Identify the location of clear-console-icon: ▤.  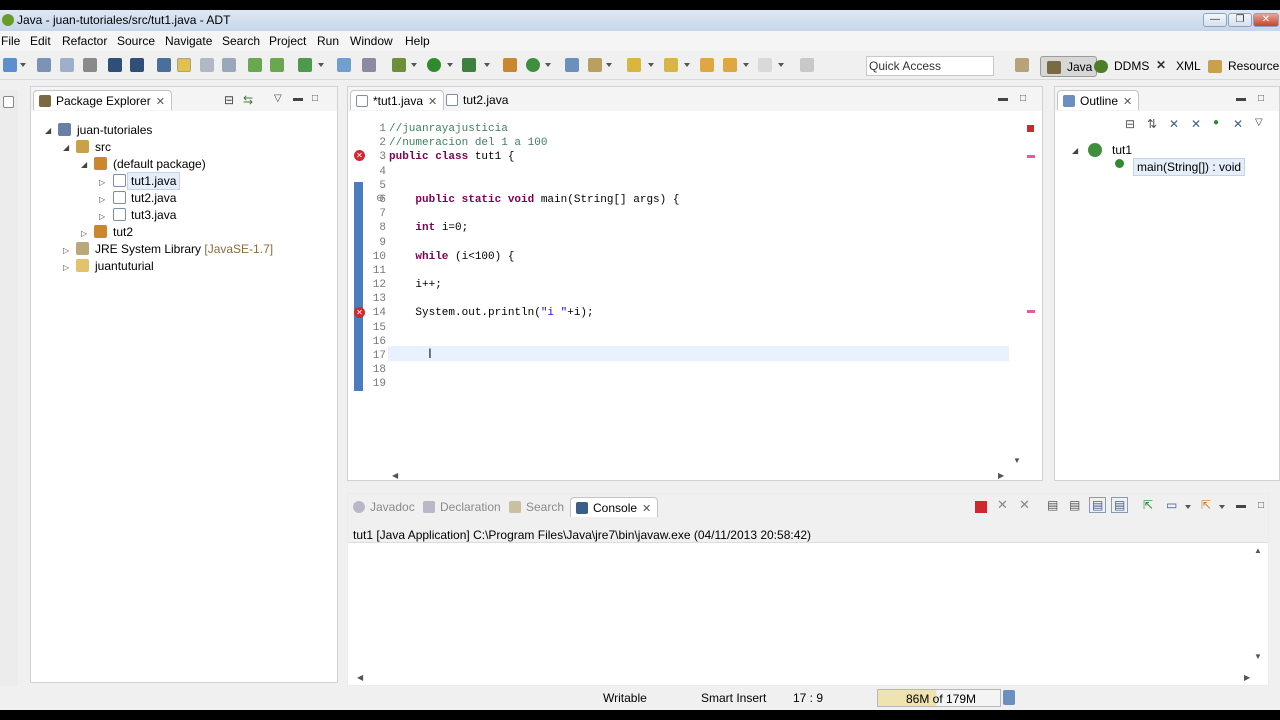
(1052, 505).